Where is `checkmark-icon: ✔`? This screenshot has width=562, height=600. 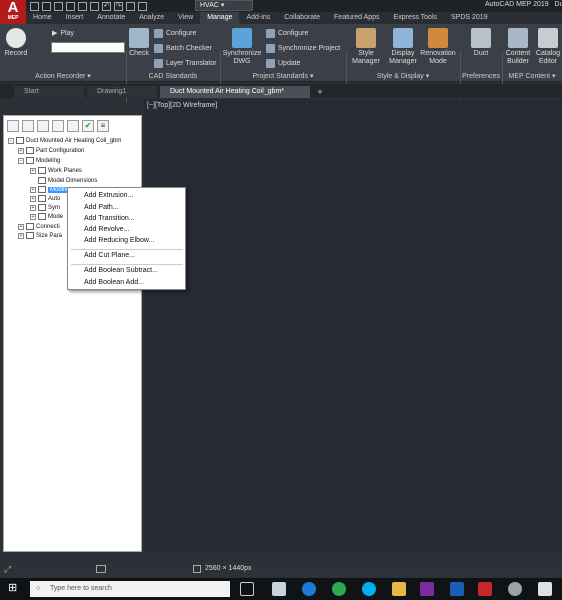 checkmark-icon: ✔ is located at coordinates (88, 126).